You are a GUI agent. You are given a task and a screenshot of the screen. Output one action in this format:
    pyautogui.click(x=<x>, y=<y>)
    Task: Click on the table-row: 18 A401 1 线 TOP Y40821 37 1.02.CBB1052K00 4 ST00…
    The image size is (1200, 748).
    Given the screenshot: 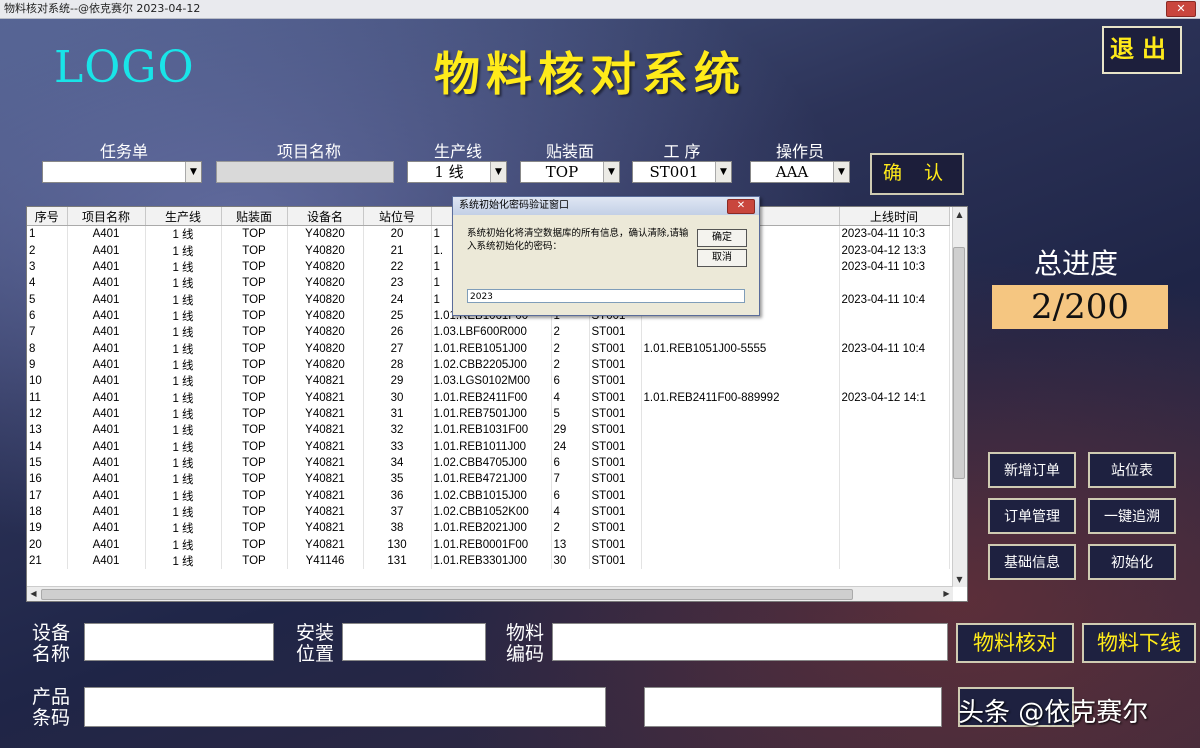 What is the action you would take?
    pyautogui.click(x=488, y=512)
    